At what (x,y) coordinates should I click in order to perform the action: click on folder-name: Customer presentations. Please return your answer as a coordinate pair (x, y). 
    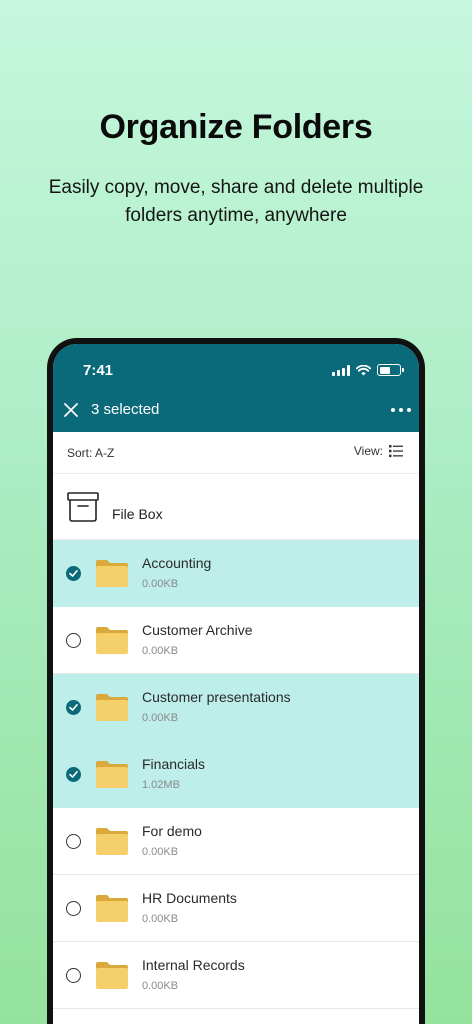
    Looking at the image, I should click on (216, 697).